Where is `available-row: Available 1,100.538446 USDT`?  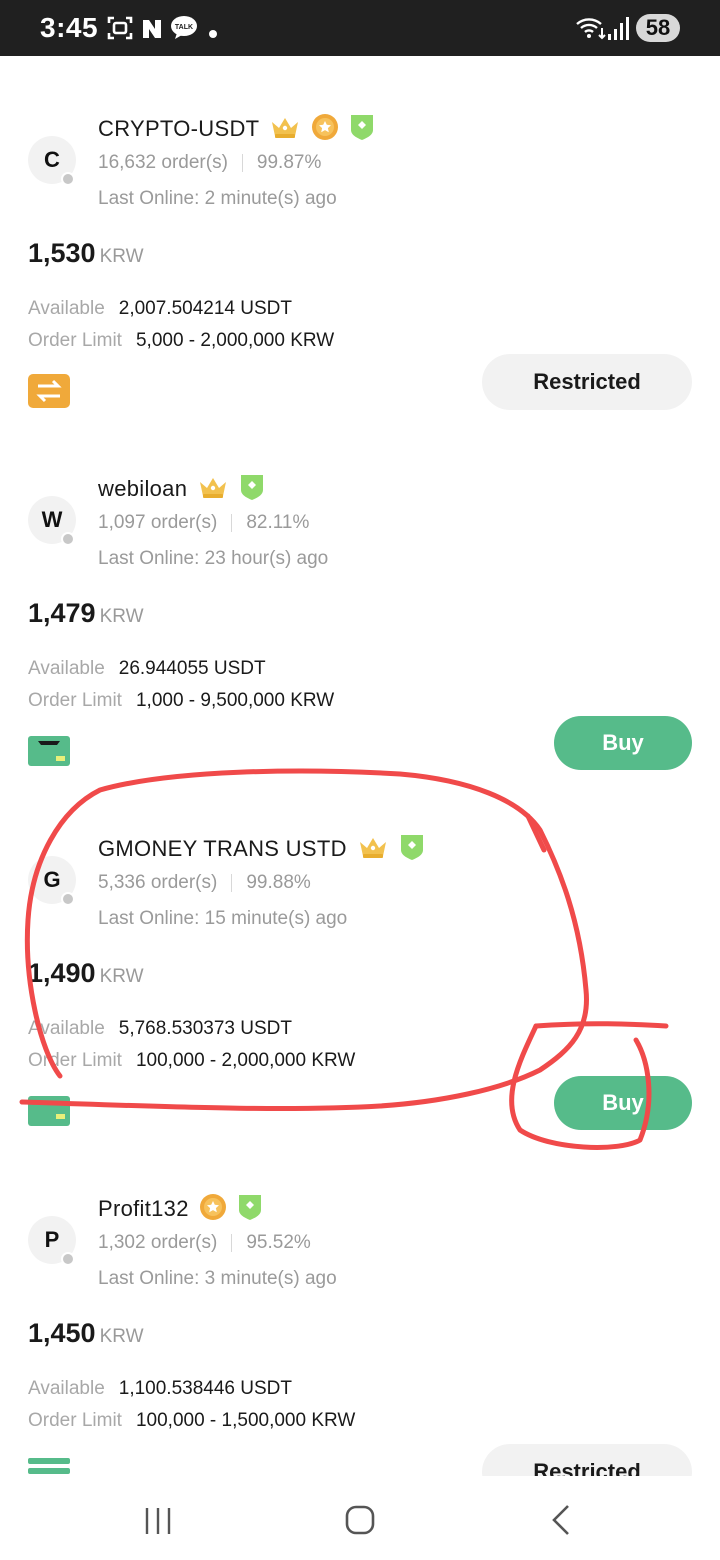
available-row: Available 1,100.538446 USDT is located at coordinates (160, 1389).